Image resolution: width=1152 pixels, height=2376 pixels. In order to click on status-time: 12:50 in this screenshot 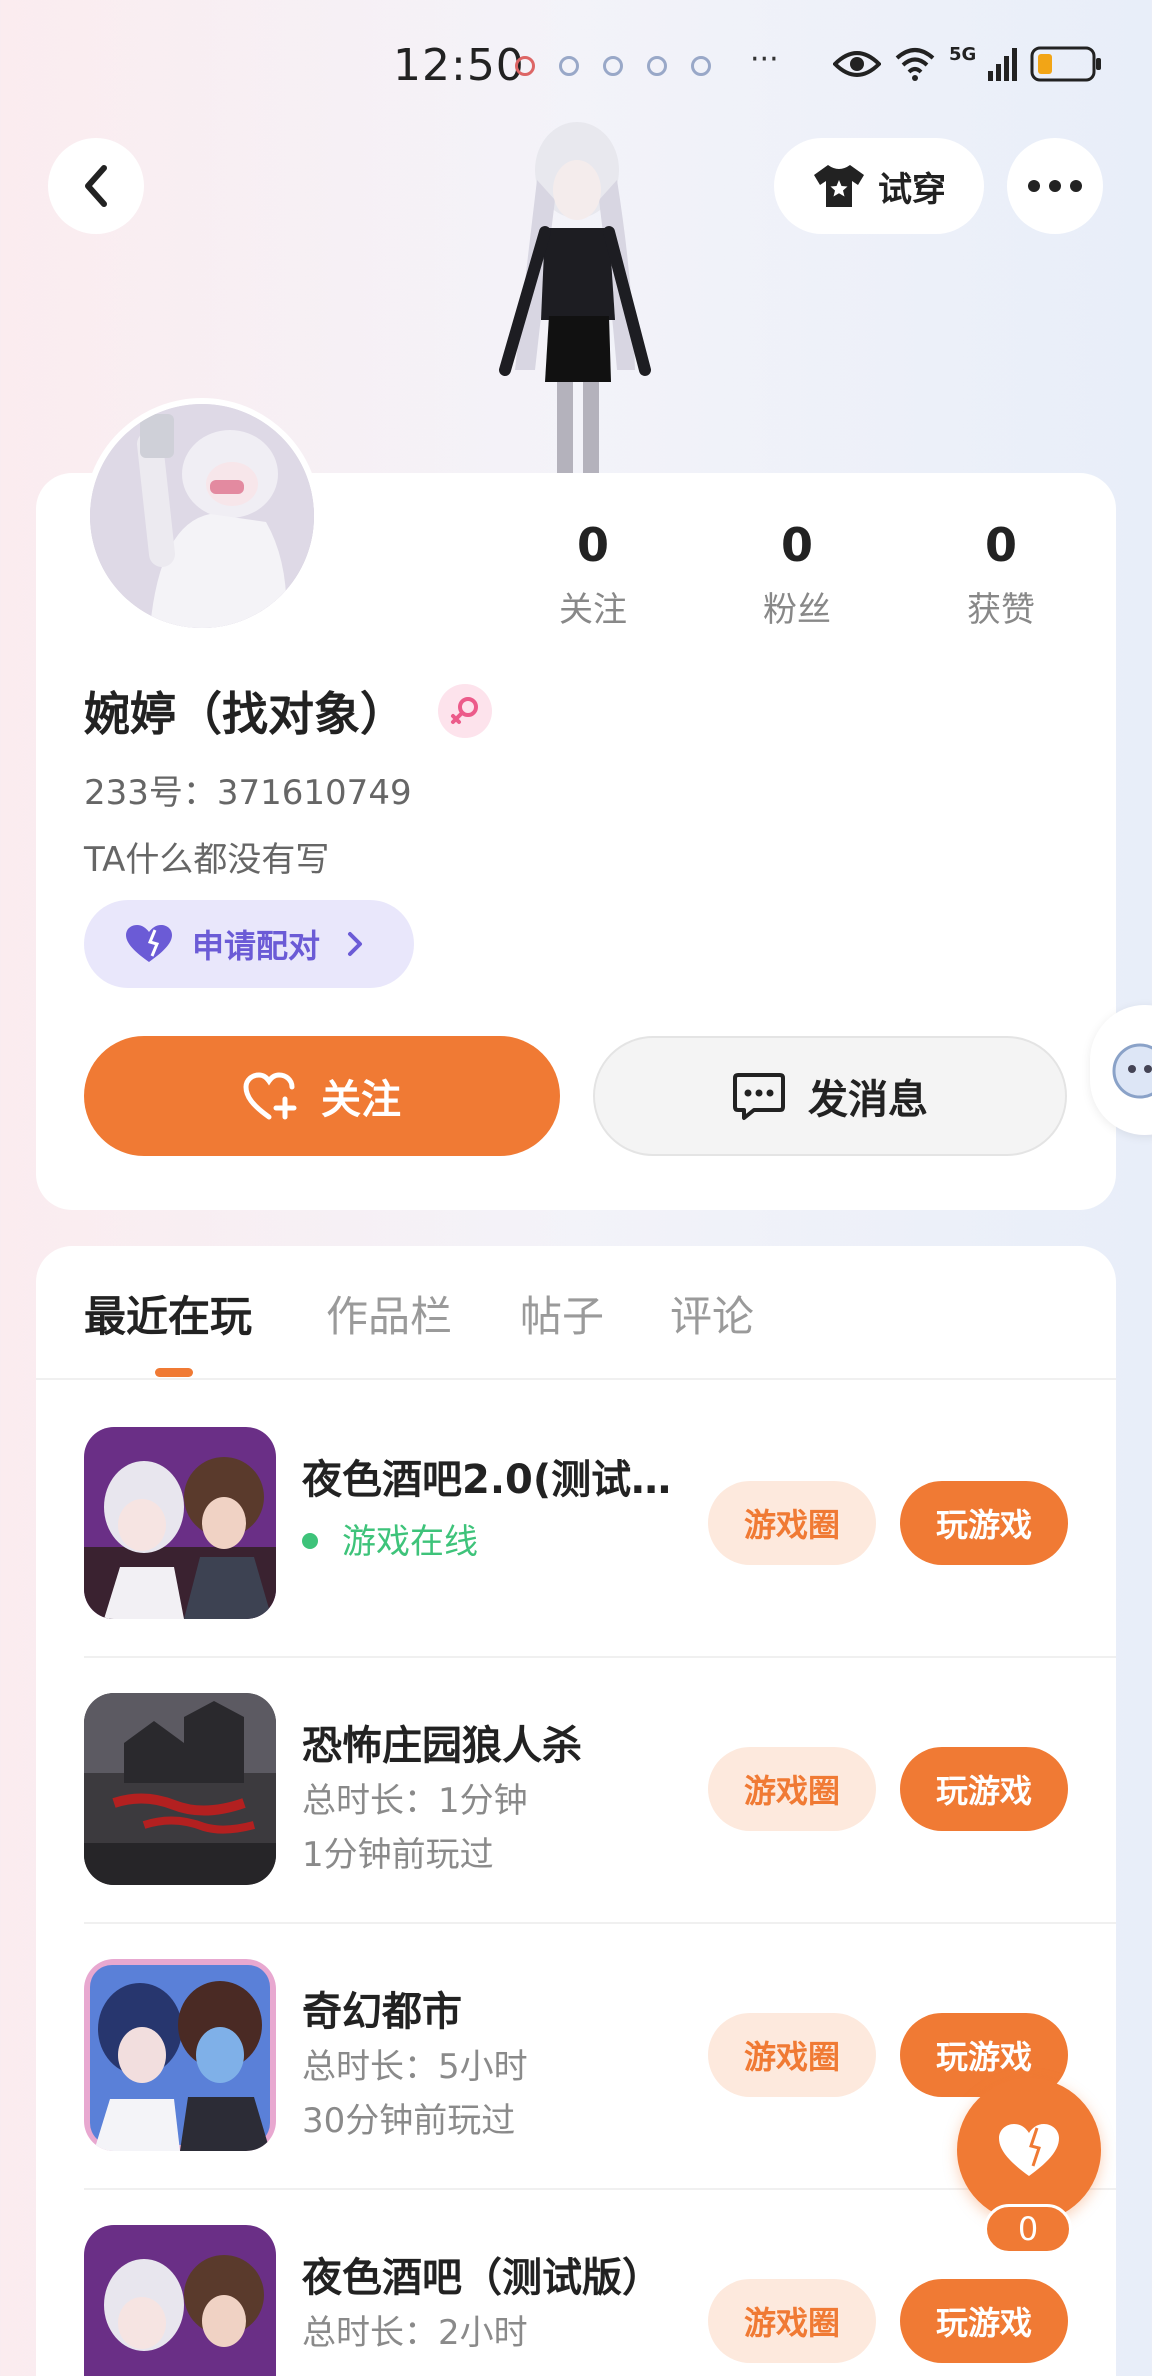, I will do `click(459, 65)`.